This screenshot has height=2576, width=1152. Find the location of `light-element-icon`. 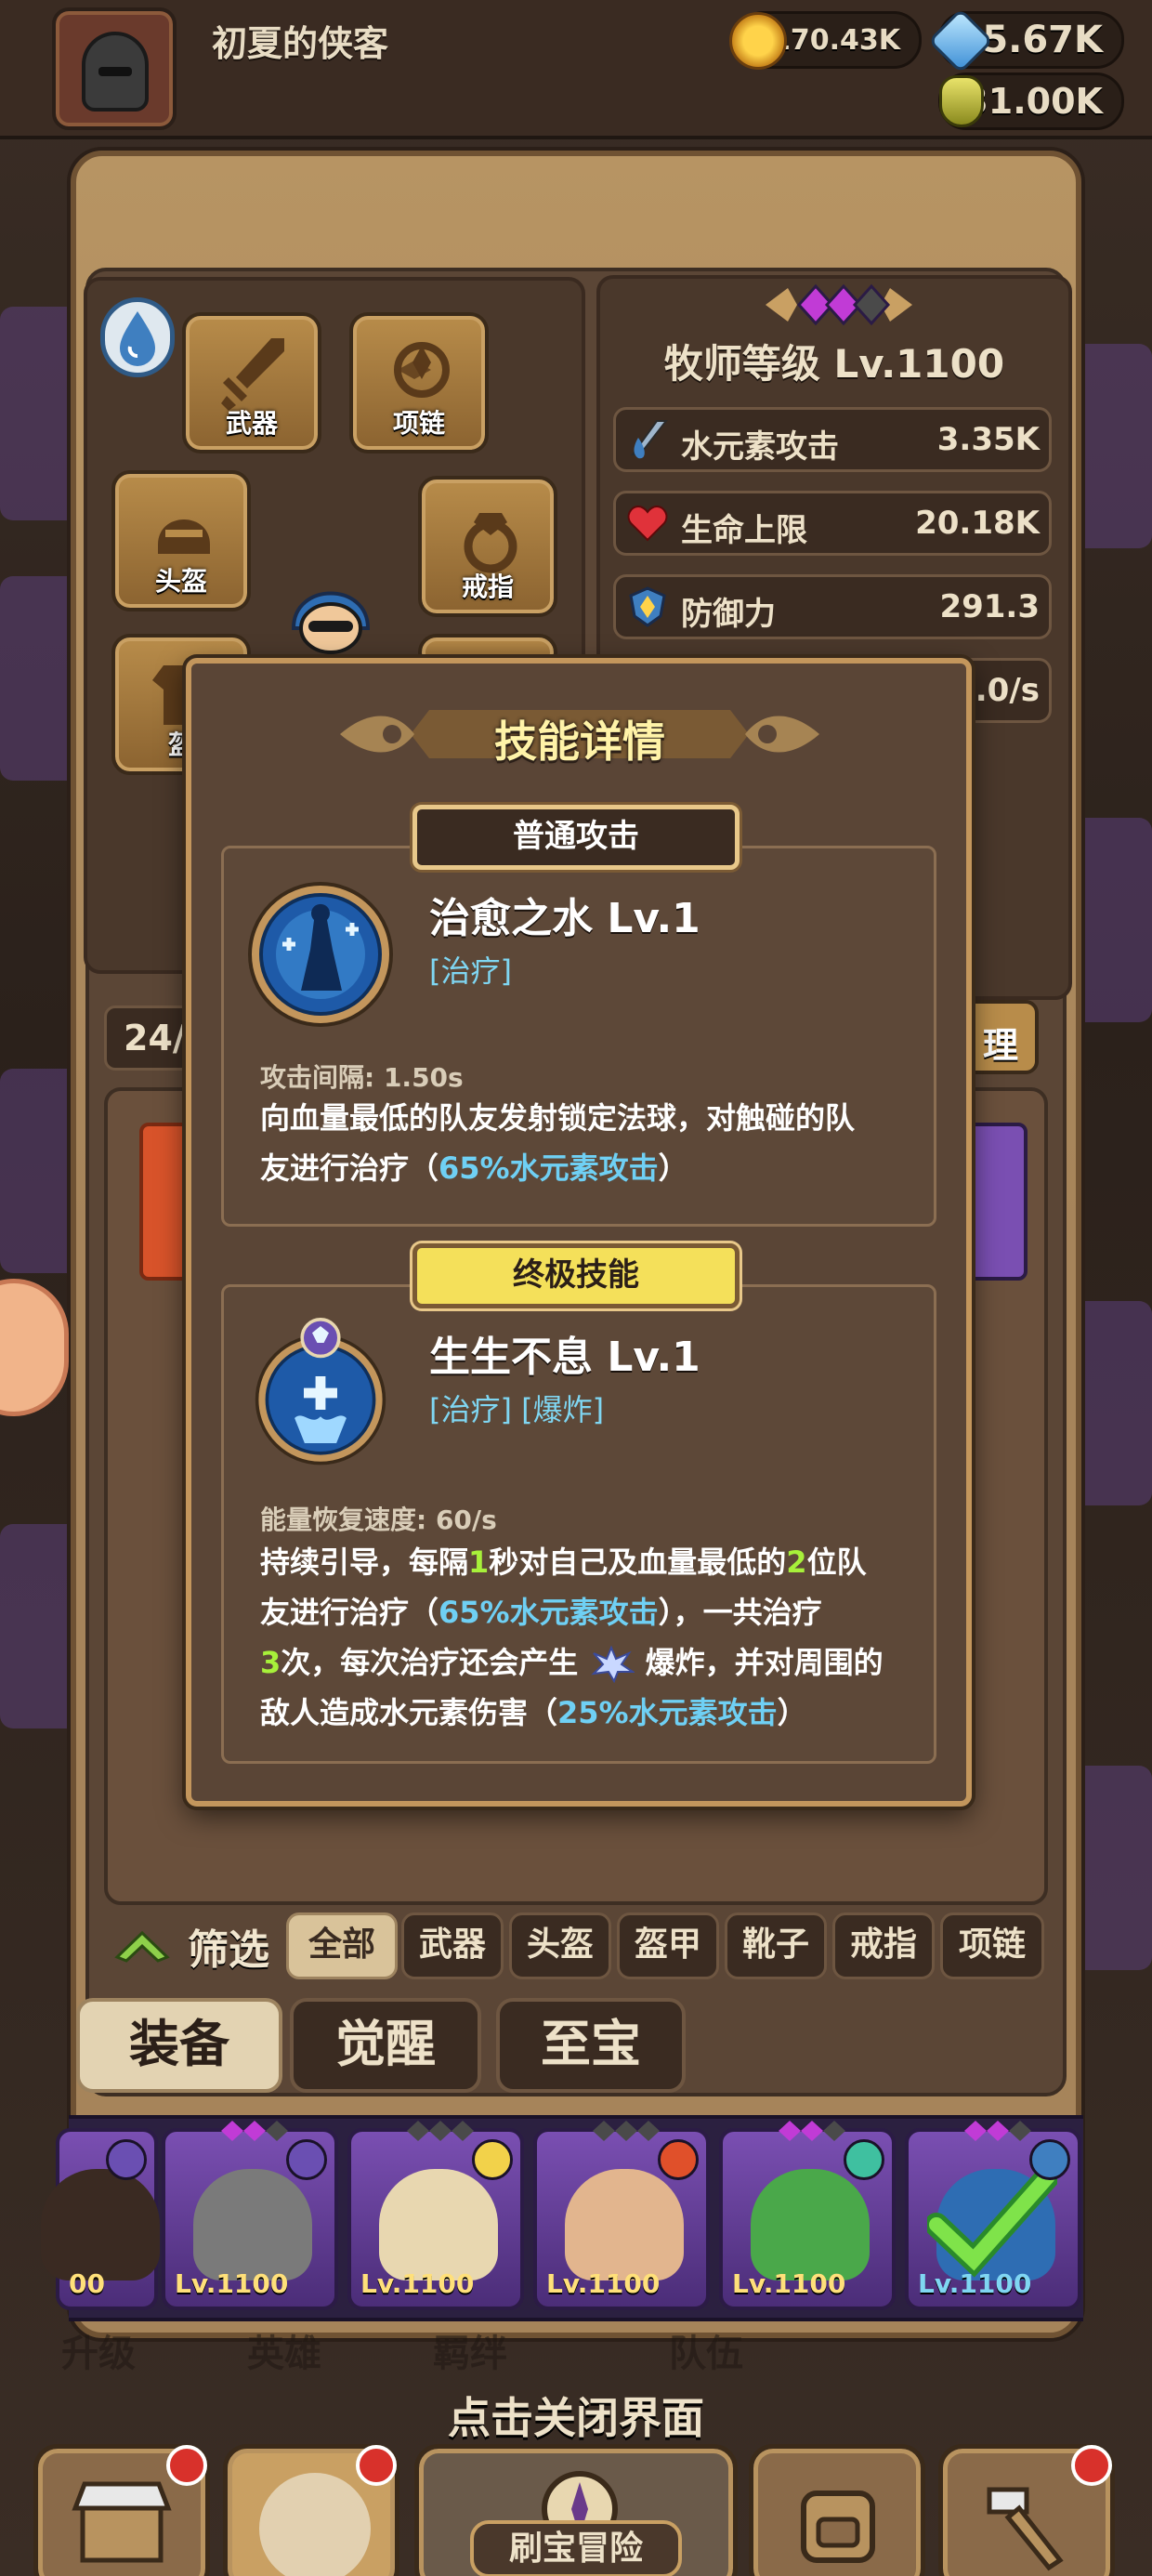

light-element-icon is located at coordinates (492, 2159).